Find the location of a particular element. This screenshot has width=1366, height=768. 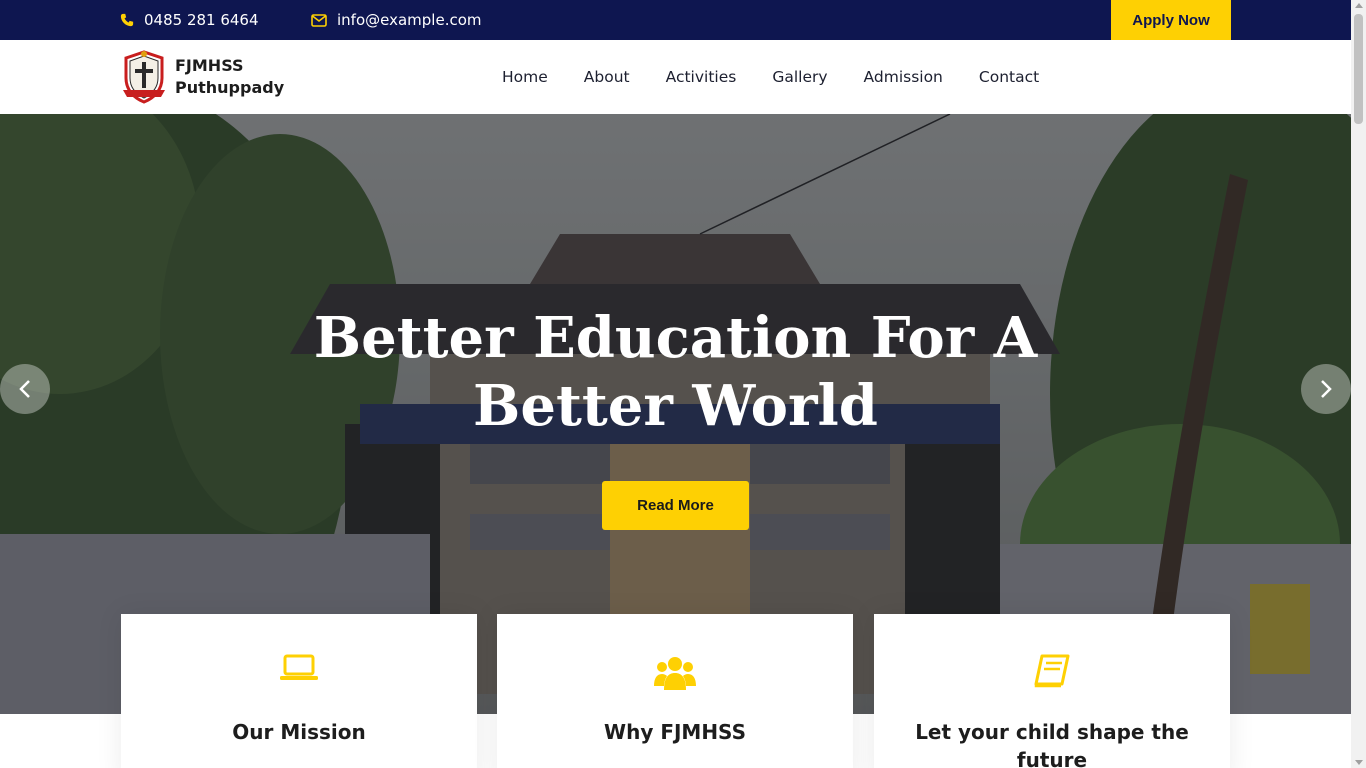

nav-admission: Admission is located at coordinates (903, 77).